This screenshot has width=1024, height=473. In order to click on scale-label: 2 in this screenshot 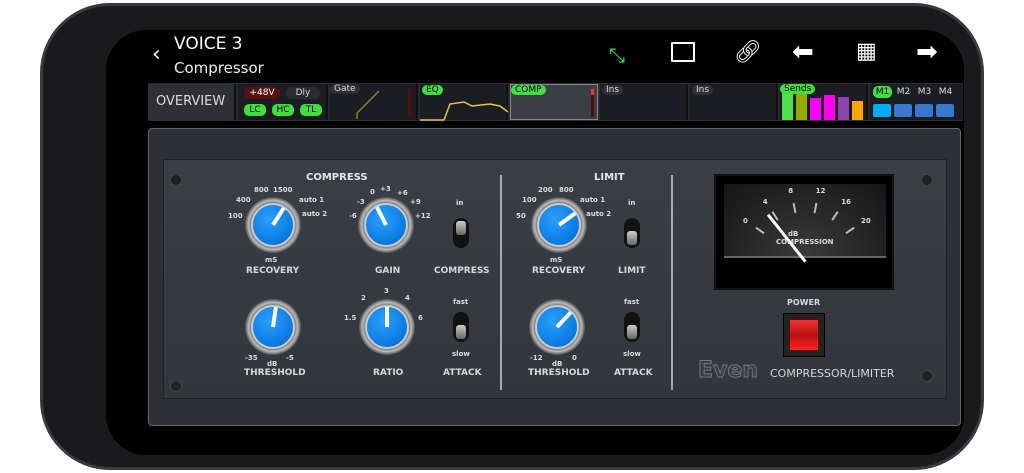, I will do `click(363, 298)`.